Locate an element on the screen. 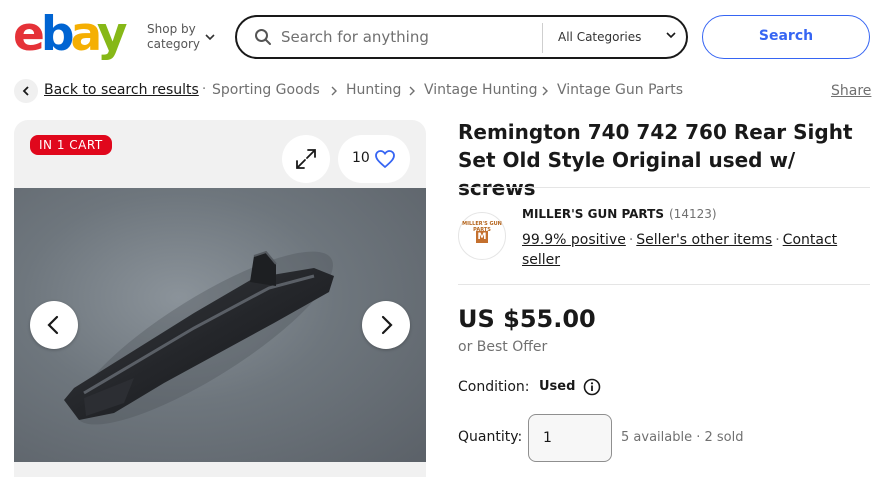 The width and height of the screenshot is (895, 477). price: US $55.00 is located at coordinates (527, 319).